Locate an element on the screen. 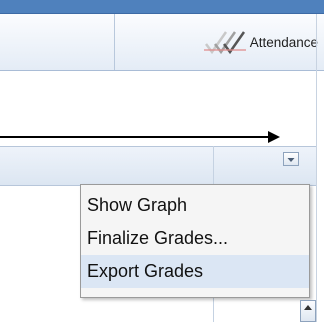 Image resolution: width=324 pixels, height=322 pixels. column-menu-button is located at coordinates (291, 159).